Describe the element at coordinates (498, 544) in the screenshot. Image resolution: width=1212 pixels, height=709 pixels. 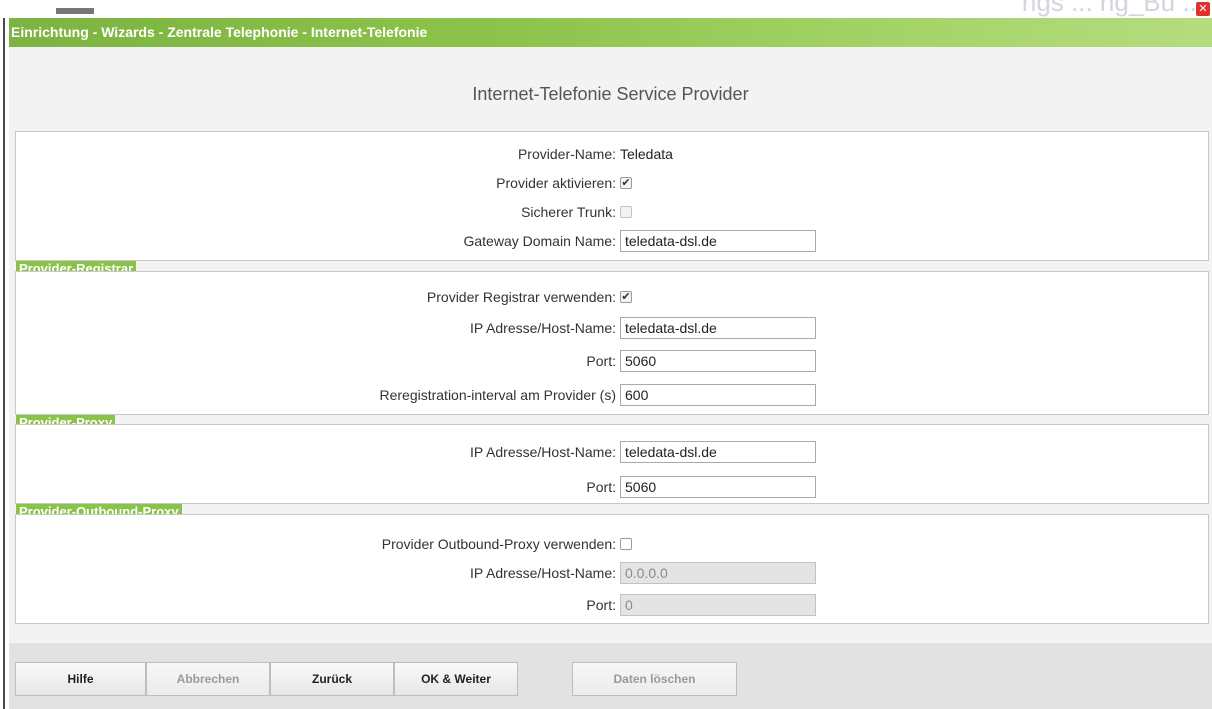
I see `outbound-use-label: Provider Outbound-Proxy verwenden:` at that location.